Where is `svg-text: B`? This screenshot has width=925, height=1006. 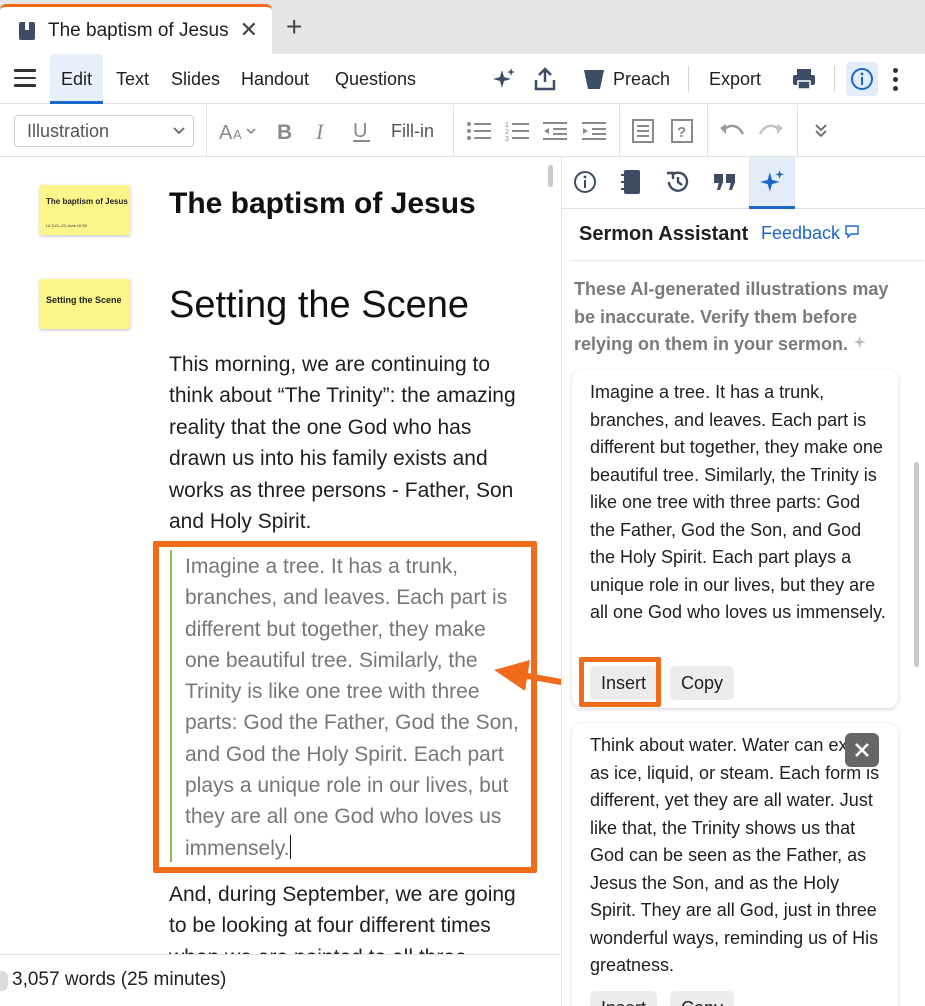
svg-text: B is located at coordinates (284, 131).